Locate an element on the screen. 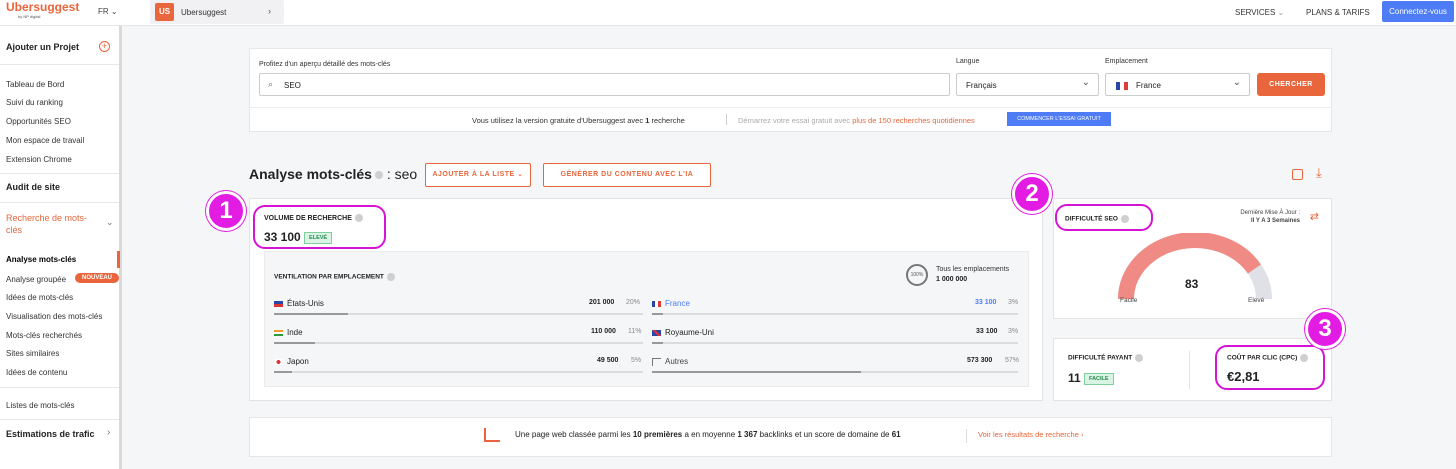  sidebar-item-searched-keywords: Mots-clés recherchés is located at coordinates (44, 335).